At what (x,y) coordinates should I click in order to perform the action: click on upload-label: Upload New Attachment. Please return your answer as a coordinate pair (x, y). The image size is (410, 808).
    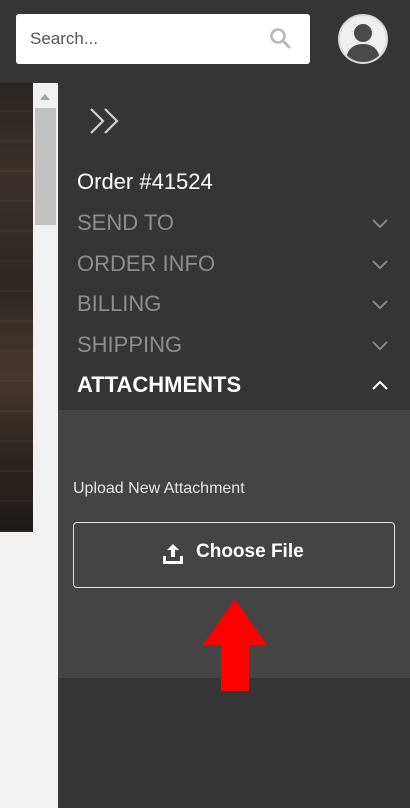
    Looking at the image, I should click on (159, 488).